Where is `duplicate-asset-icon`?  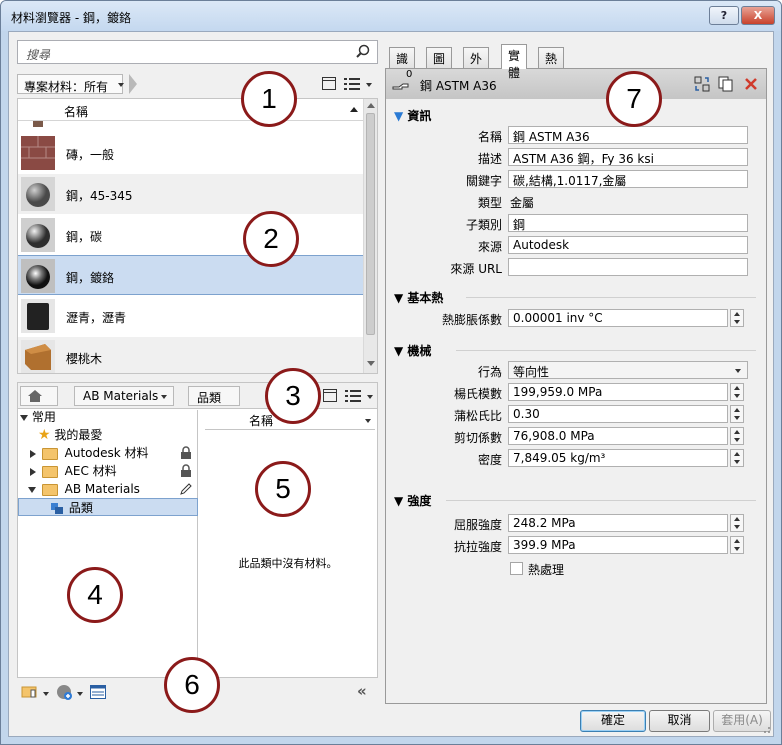 duplicate-asset-icon is located at coordinates (726, 84).